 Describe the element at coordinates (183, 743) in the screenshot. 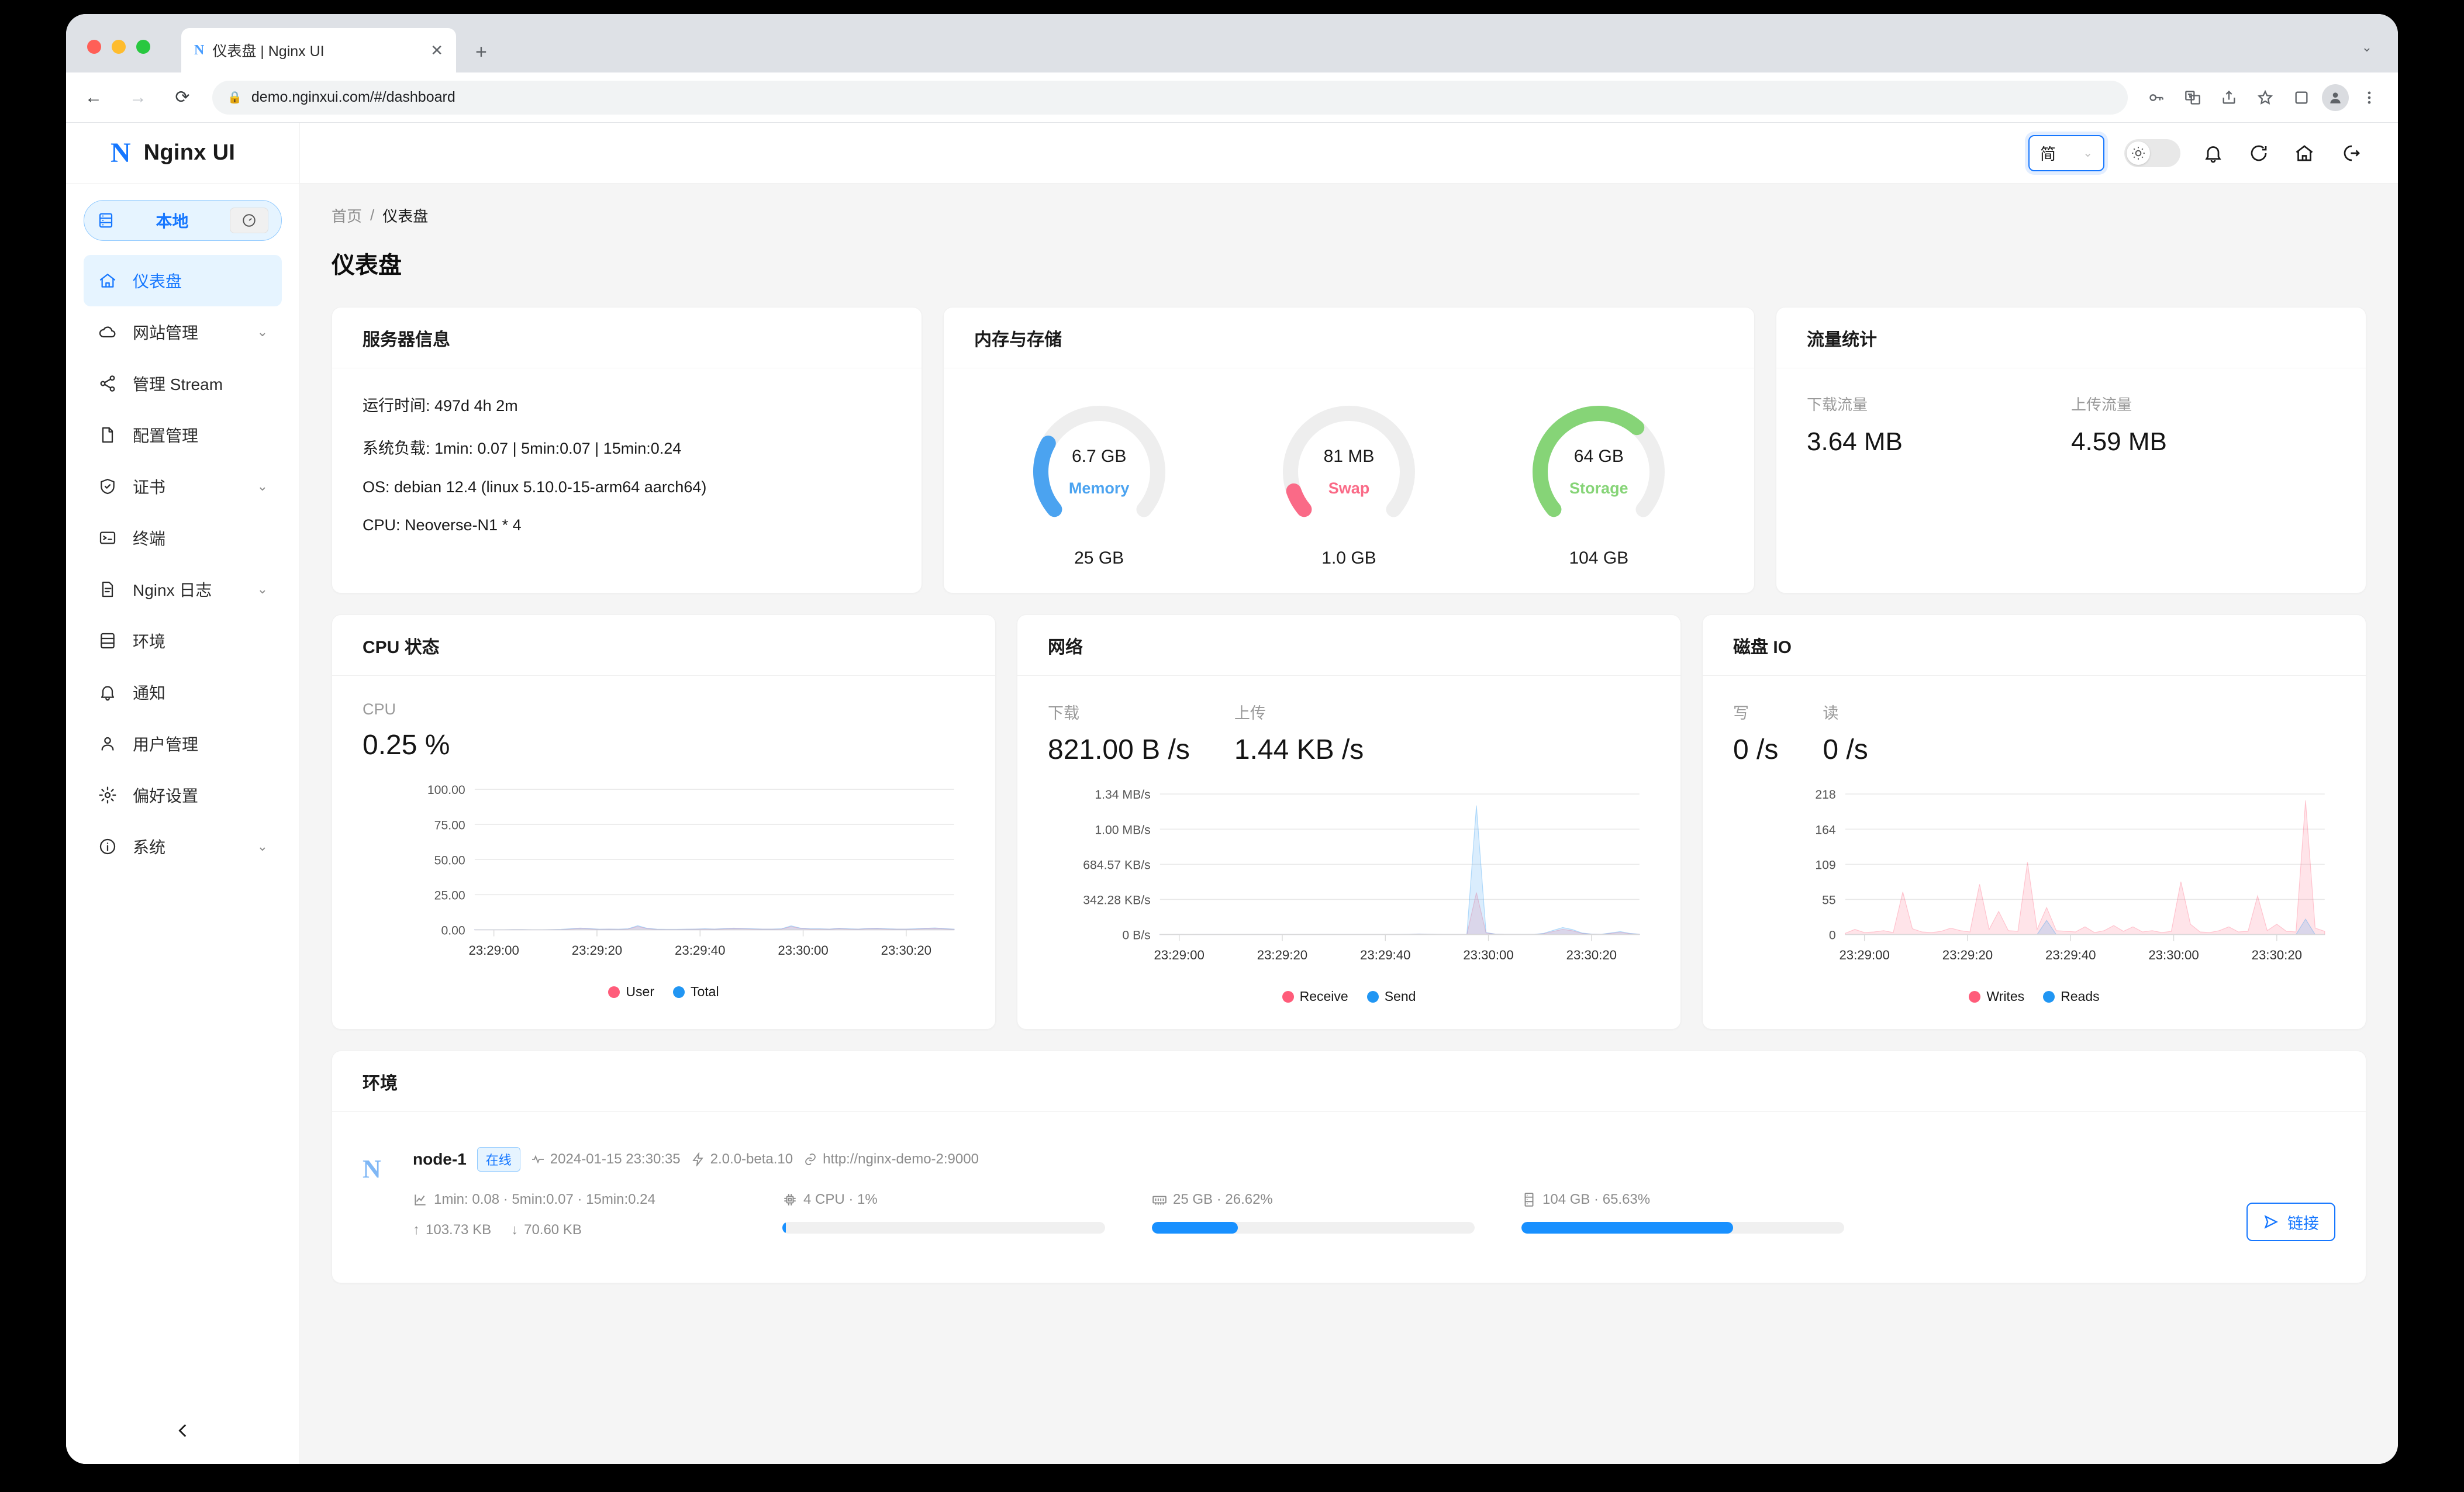

I see `sidebar-item-9: 用户管理` at that location.